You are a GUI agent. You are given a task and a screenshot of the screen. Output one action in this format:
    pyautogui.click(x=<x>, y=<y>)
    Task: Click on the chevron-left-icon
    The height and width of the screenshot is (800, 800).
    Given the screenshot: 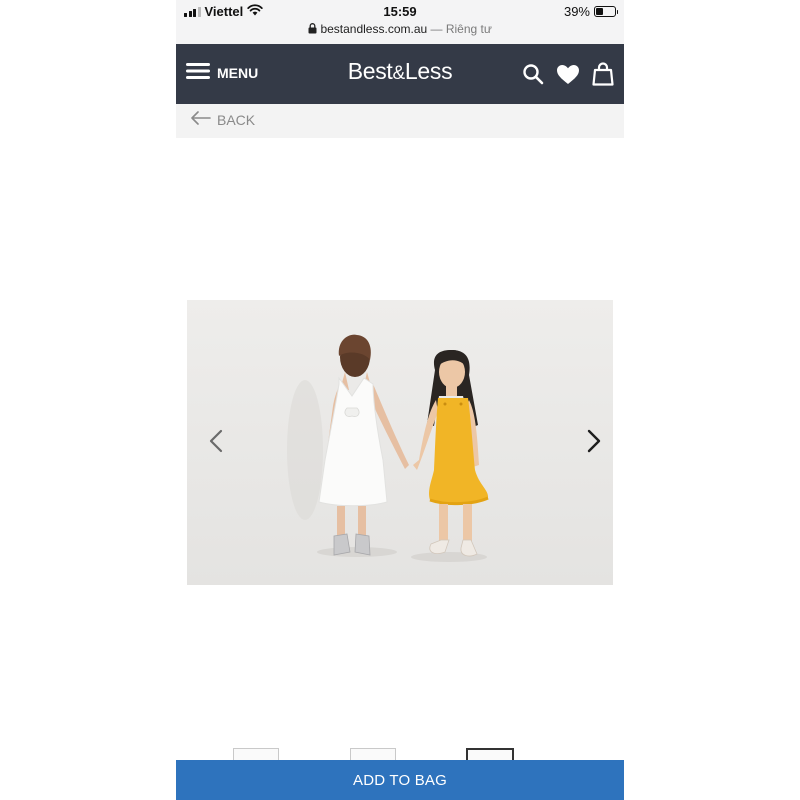 What is the action you would take?
    pyautogui.click(x=216, y=443)
    